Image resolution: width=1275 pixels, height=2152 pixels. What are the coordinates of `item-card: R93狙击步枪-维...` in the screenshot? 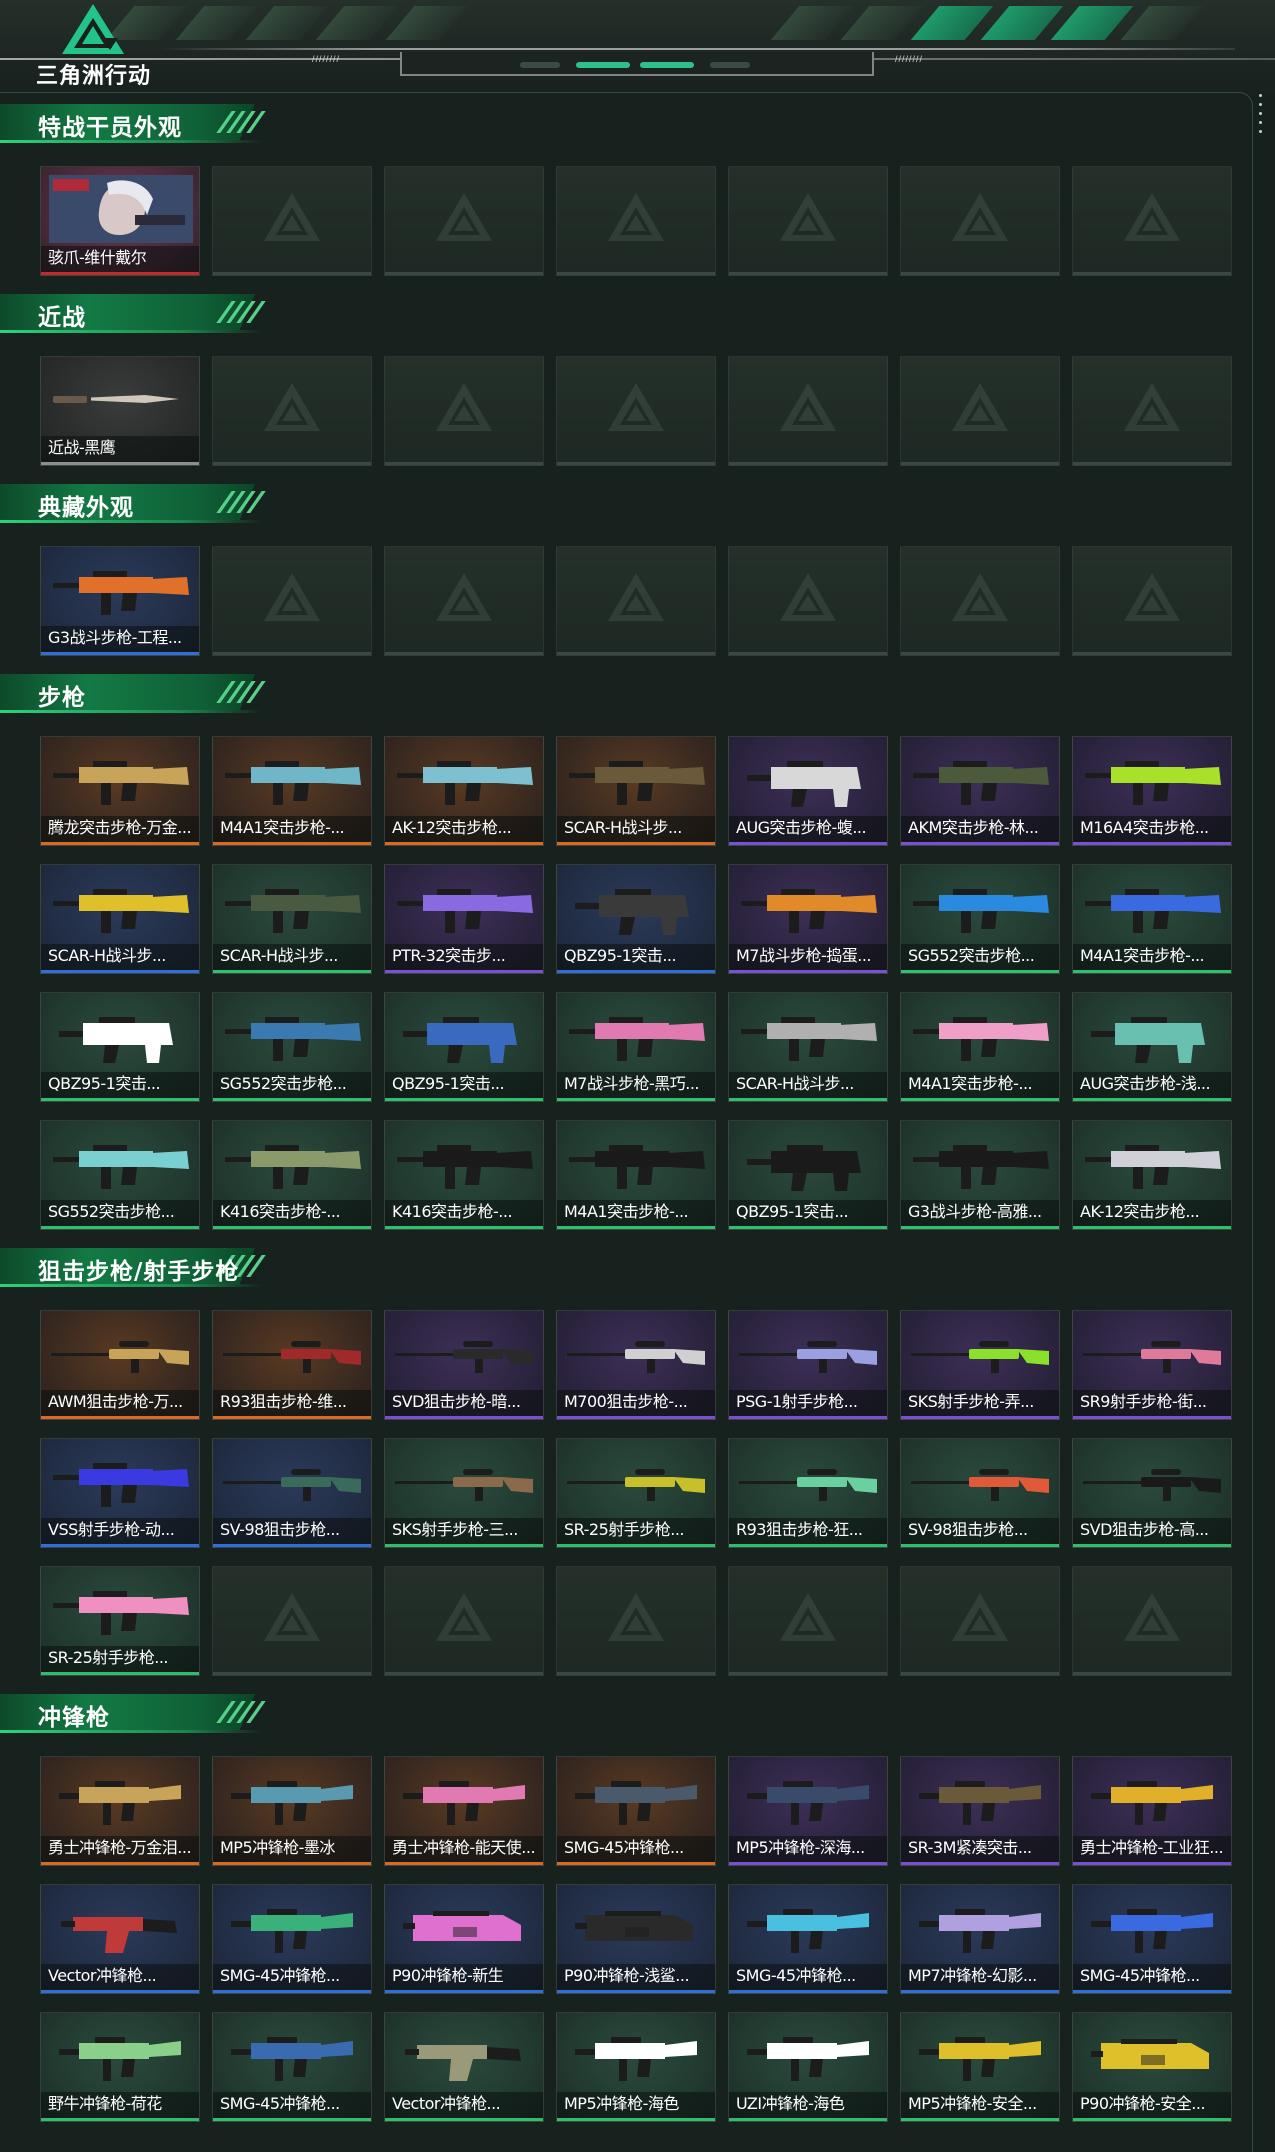 It's located at (292, 1365).